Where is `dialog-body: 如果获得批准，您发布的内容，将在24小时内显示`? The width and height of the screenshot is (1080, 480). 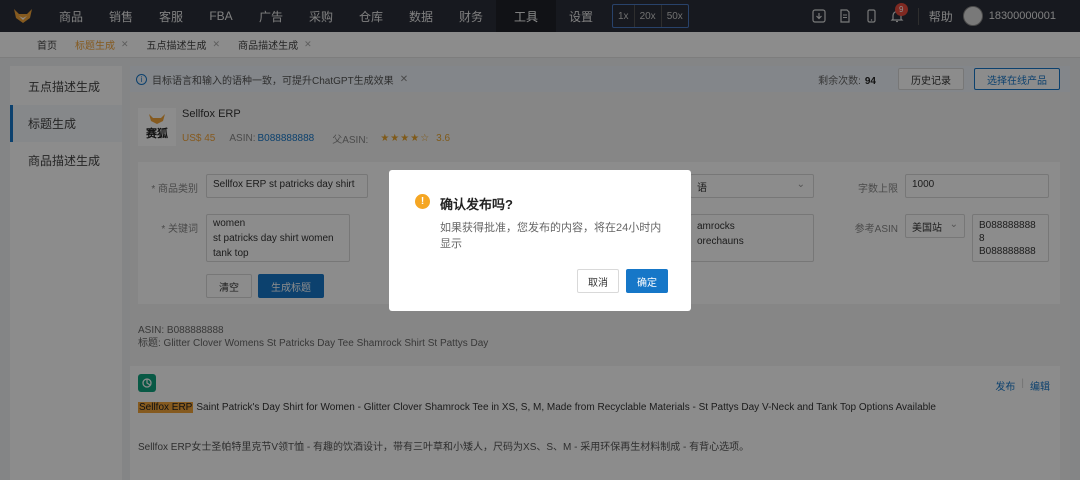 dialog-body: 如果获得批准，您发布的内容，将在24小时内显示 is located at coordinates (551, 236).